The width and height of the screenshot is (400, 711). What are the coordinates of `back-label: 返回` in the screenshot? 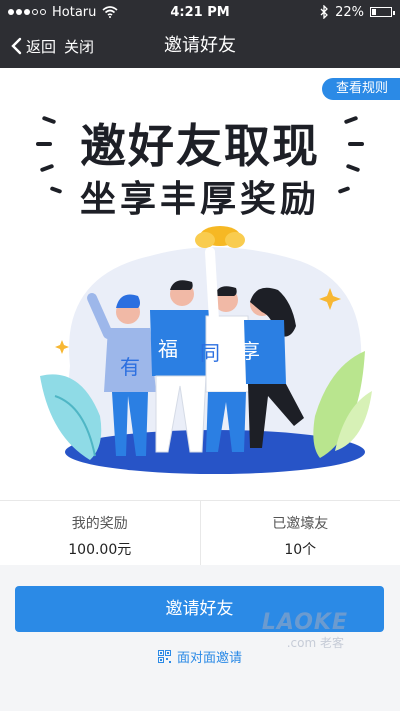 It's located at (41, 46).